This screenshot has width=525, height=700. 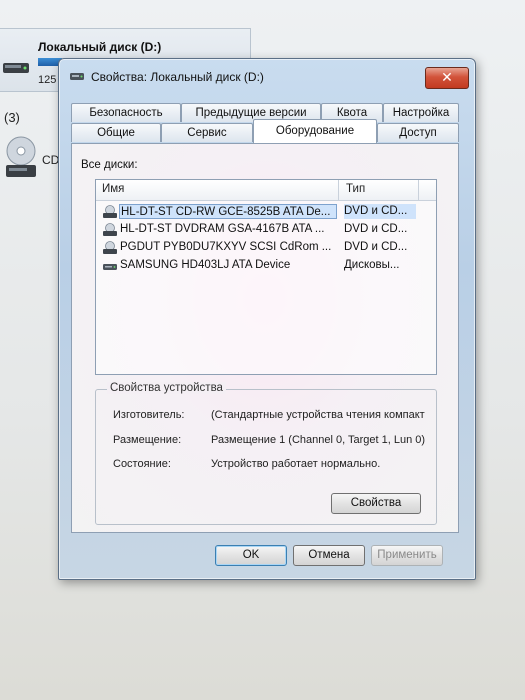 I want to click on all-disks-label: Все диски:, so click(x=109, y=165).